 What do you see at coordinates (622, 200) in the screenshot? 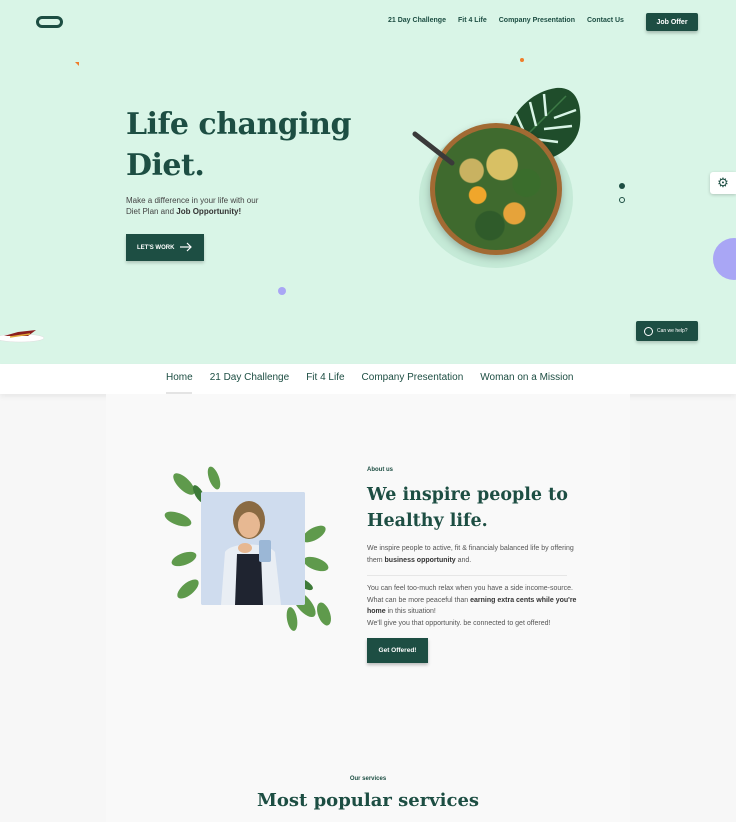
I see `decor-dot-outline` at bounding box center [622, 200].